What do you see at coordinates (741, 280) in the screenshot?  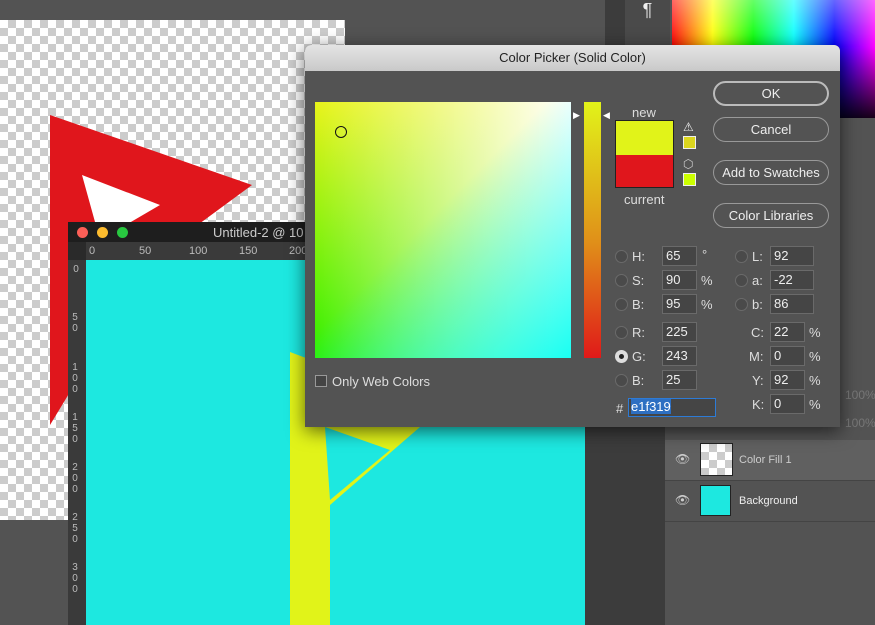 I see `radio-a` at bounding box center [741, 280].